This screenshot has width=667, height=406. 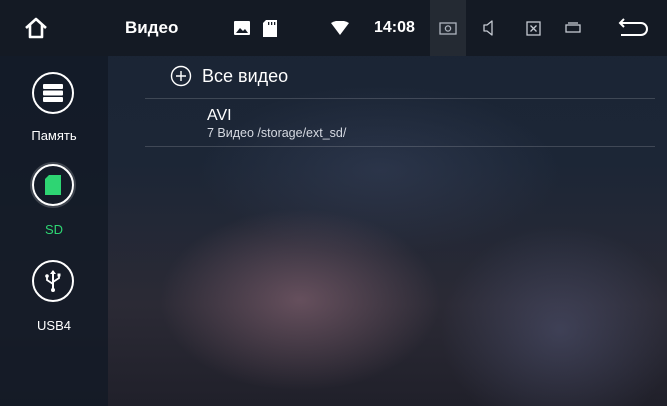 What do you see at coordinates (276, 124) in the screenshot?
I see `folder-item: AVI 7 Видео /storage/ext_sd/` at bounding box center [276, 124].